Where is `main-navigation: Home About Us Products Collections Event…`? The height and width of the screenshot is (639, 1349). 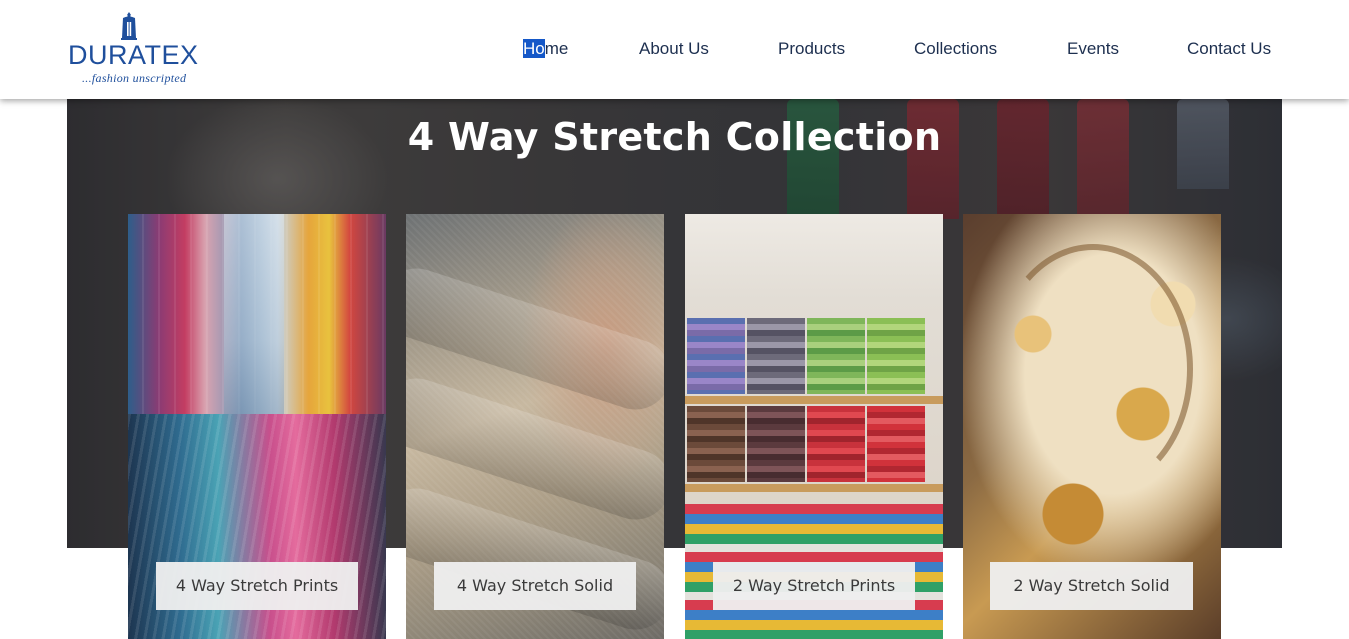
main-navigation: Home About Us Products Collections Event… is located at coordinates (674, 50).